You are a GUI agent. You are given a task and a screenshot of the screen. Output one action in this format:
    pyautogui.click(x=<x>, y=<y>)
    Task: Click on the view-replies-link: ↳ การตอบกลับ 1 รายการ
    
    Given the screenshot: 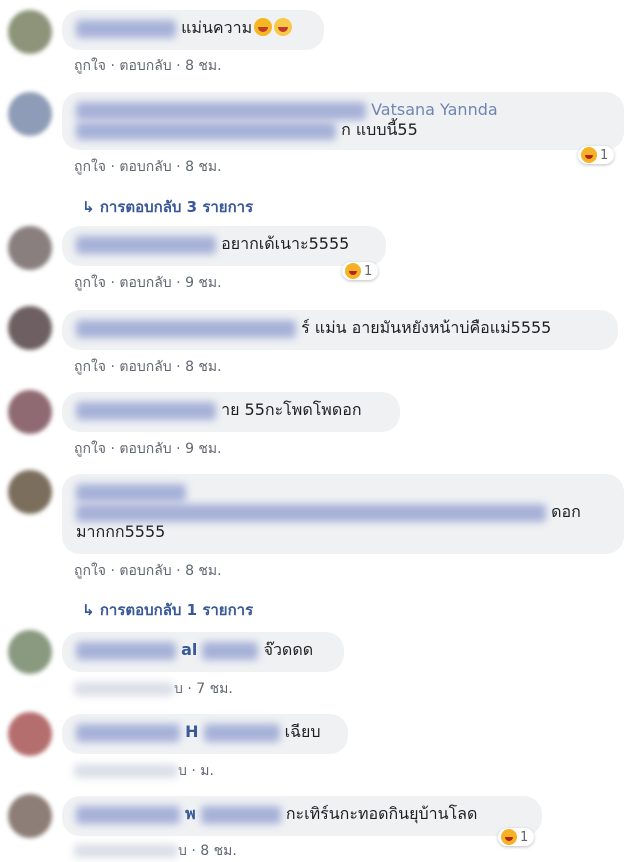 What is the action you would take?
    pyautogui.click(x=167, y=610)
    